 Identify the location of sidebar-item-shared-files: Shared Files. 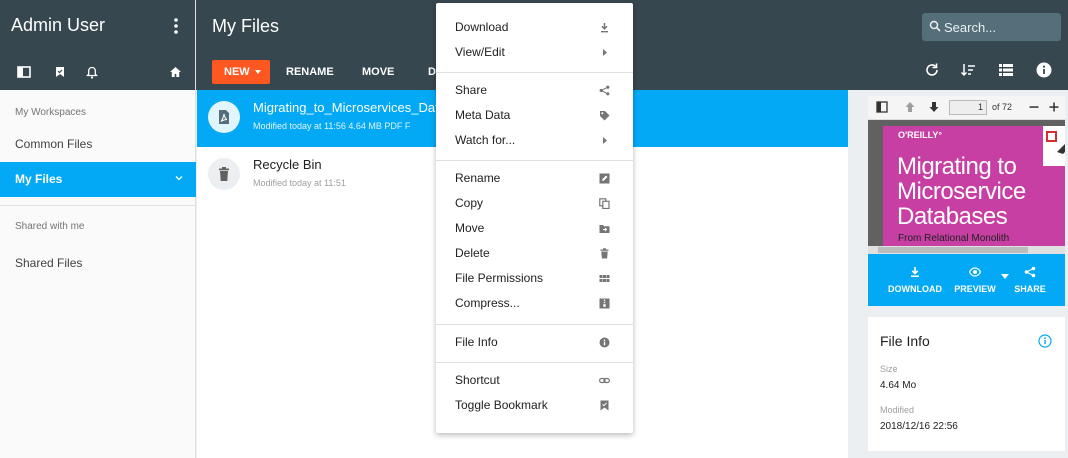
(98, 263).